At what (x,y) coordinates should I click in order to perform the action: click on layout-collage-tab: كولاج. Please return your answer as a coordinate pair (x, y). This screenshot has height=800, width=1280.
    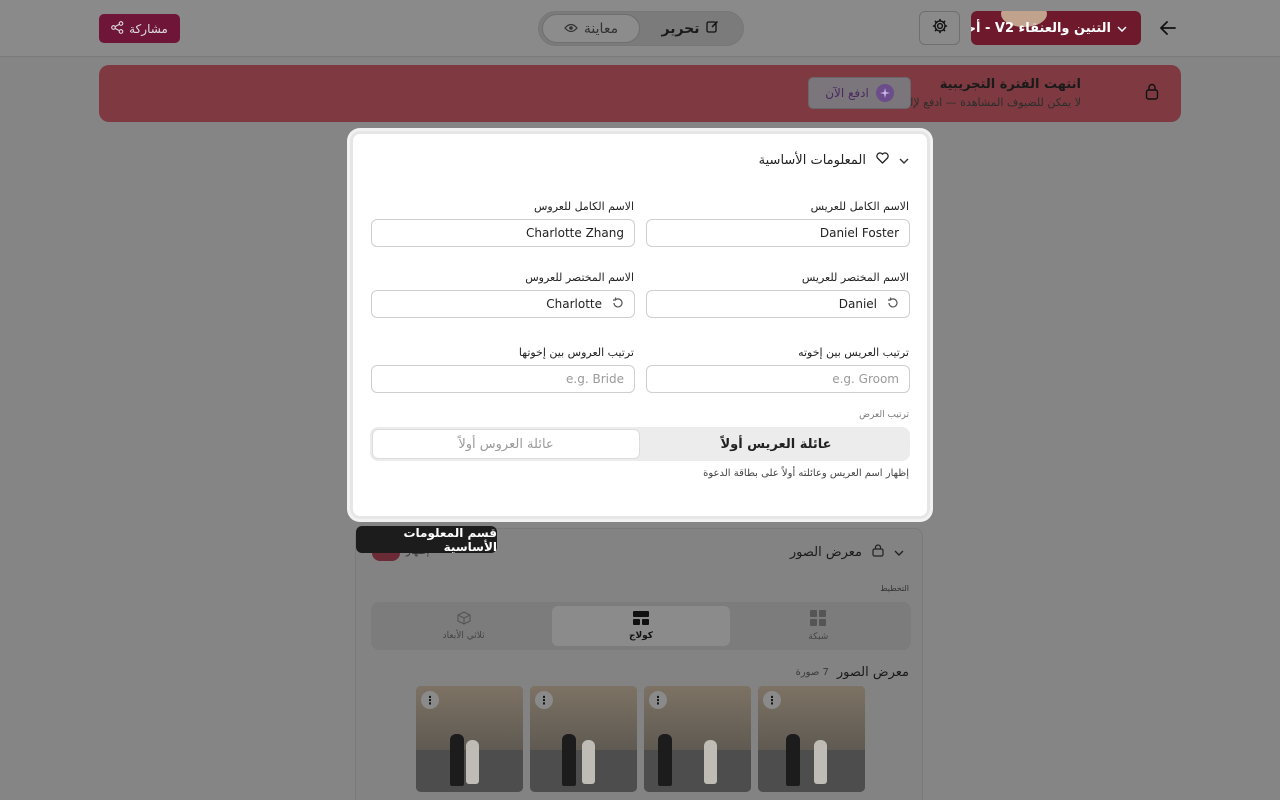
    Looking at the image, I should click on (641, 626).